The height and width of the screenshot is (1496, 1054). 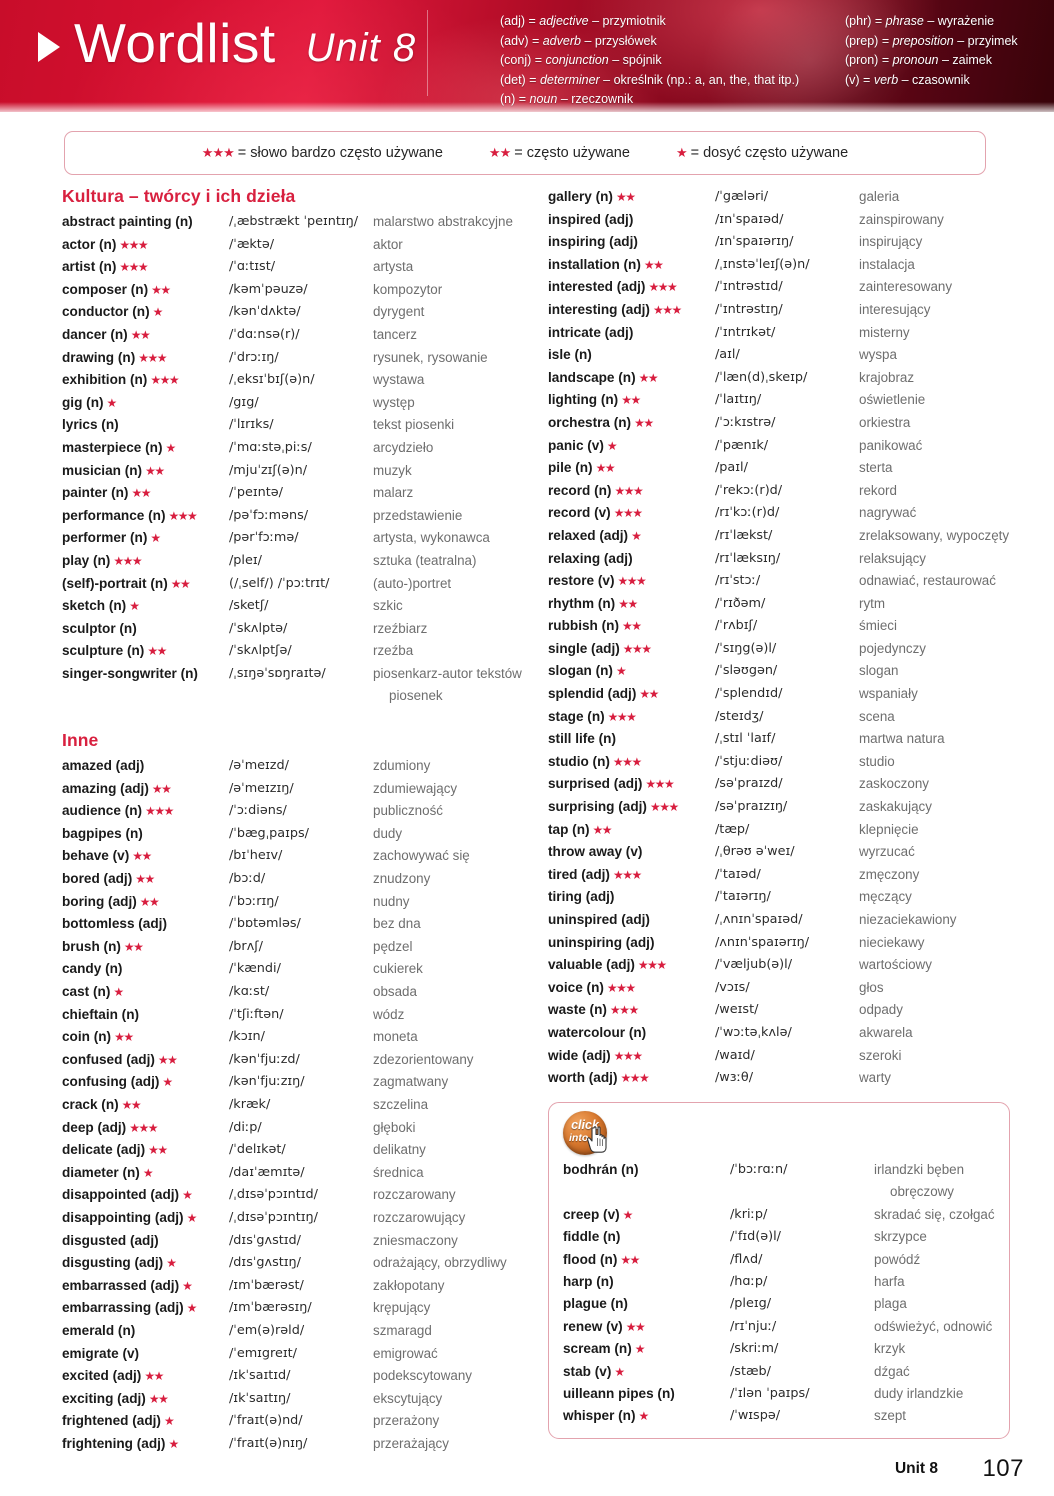 I want to click on entry-translation: nudny, so click(x=391, y=901).